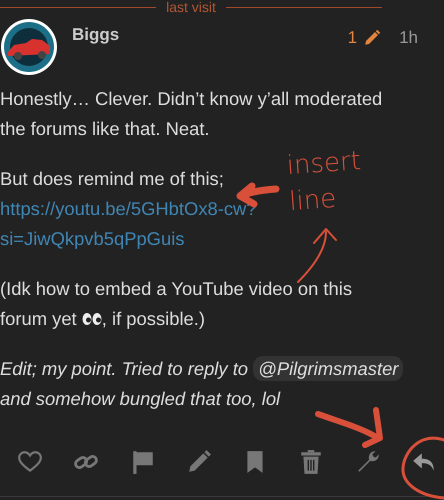 This screenshot has width=444, height=500. What do you see at coordinates (324, 182) in the screenshot?
I see `handwritten-note: insert line` at bounding box center [324, 182].